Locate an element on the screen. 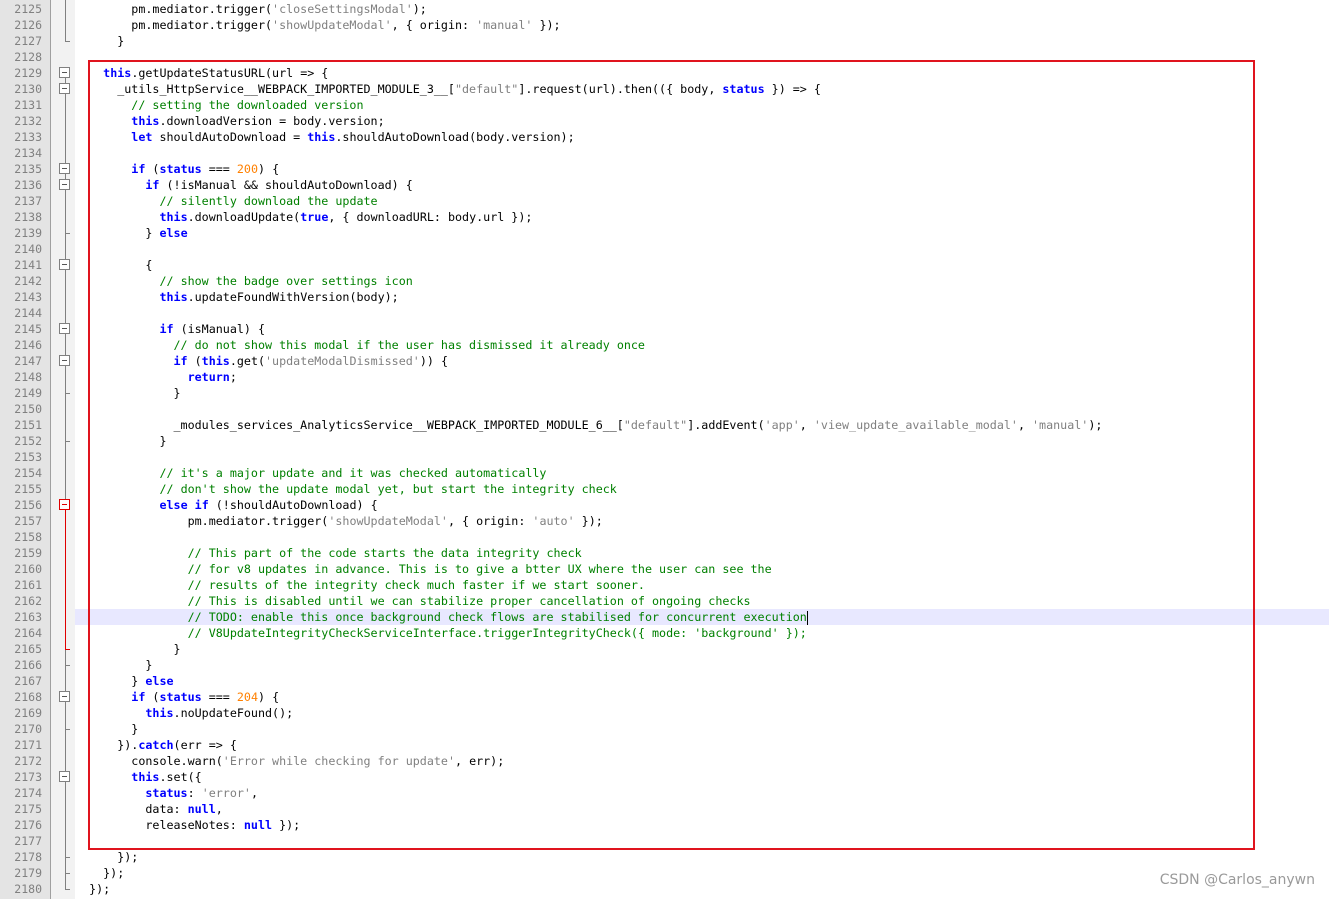  code-line: 2166 } is located at coordinates (664, 665).